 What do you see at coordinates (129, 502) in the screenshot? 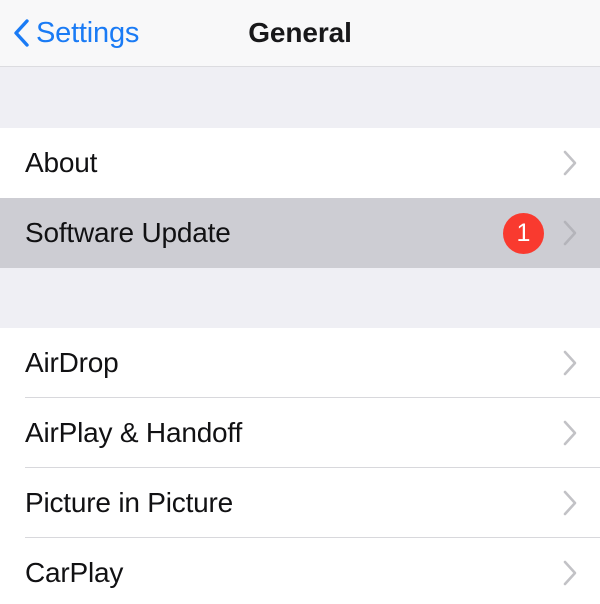
I see `settings-row-label: Picture in Picture` at bounding box center [129, 502].